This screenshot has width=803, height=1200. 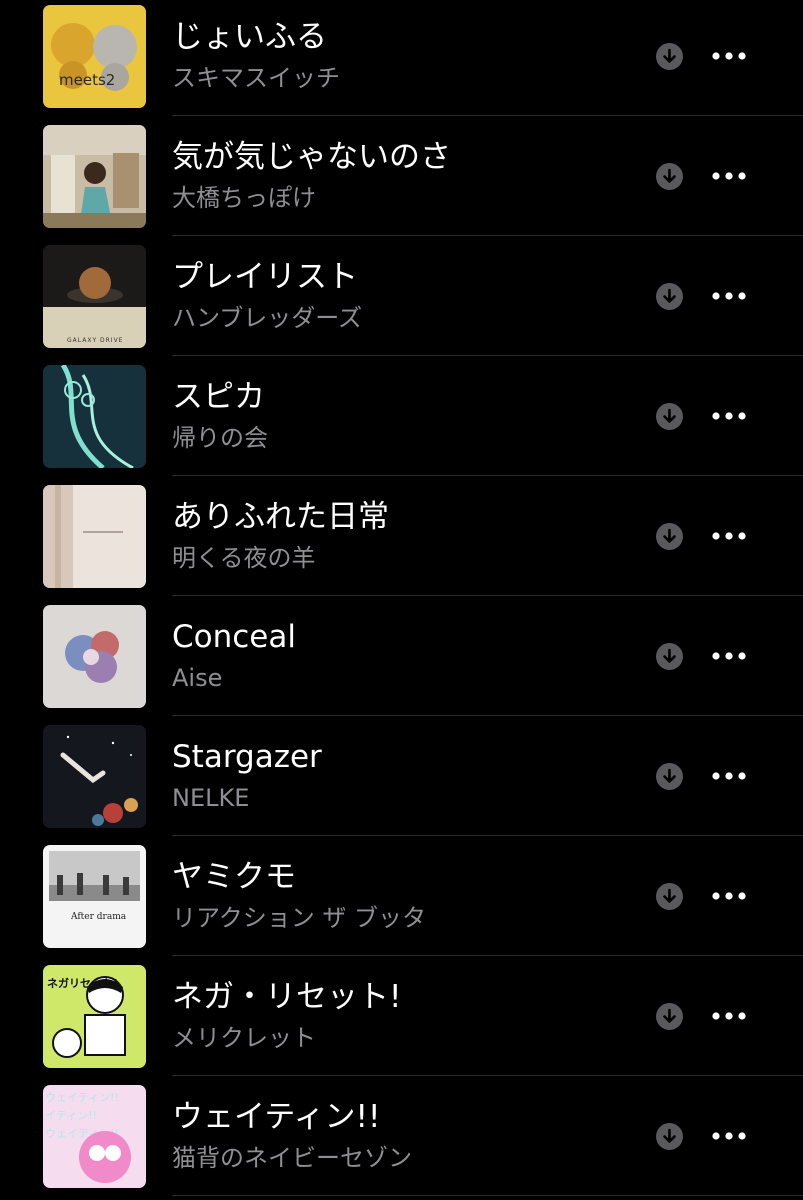 I want to click on album-art-text: GALAXY DRIVE, so click(x=95, y=340).